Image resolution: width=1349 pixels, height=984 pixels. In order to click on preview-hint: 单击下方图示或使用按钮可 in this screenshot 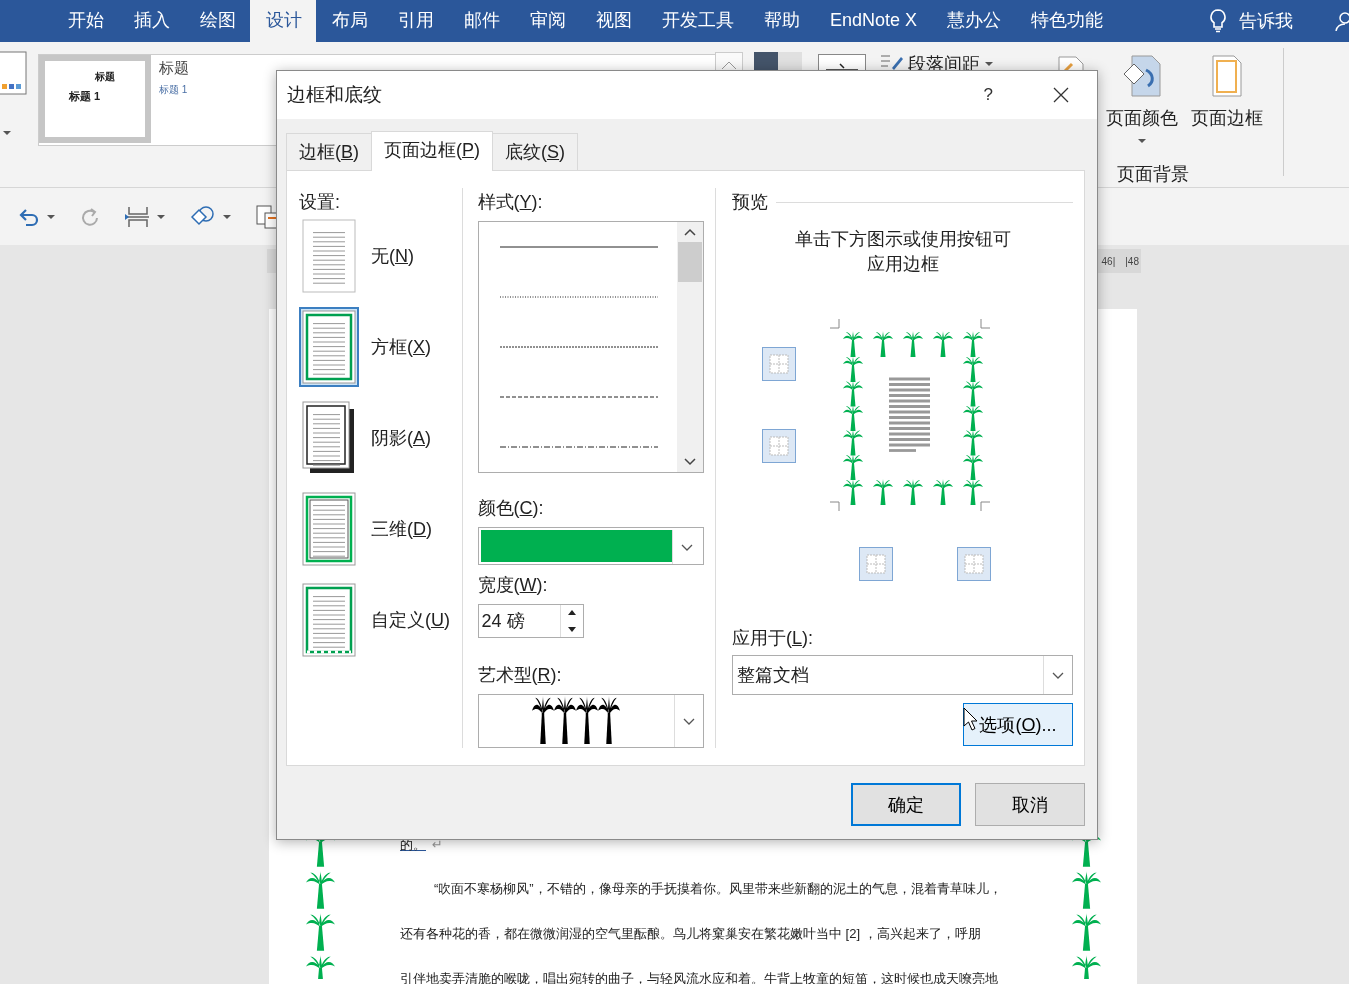, I will do `click(902, 239)`.